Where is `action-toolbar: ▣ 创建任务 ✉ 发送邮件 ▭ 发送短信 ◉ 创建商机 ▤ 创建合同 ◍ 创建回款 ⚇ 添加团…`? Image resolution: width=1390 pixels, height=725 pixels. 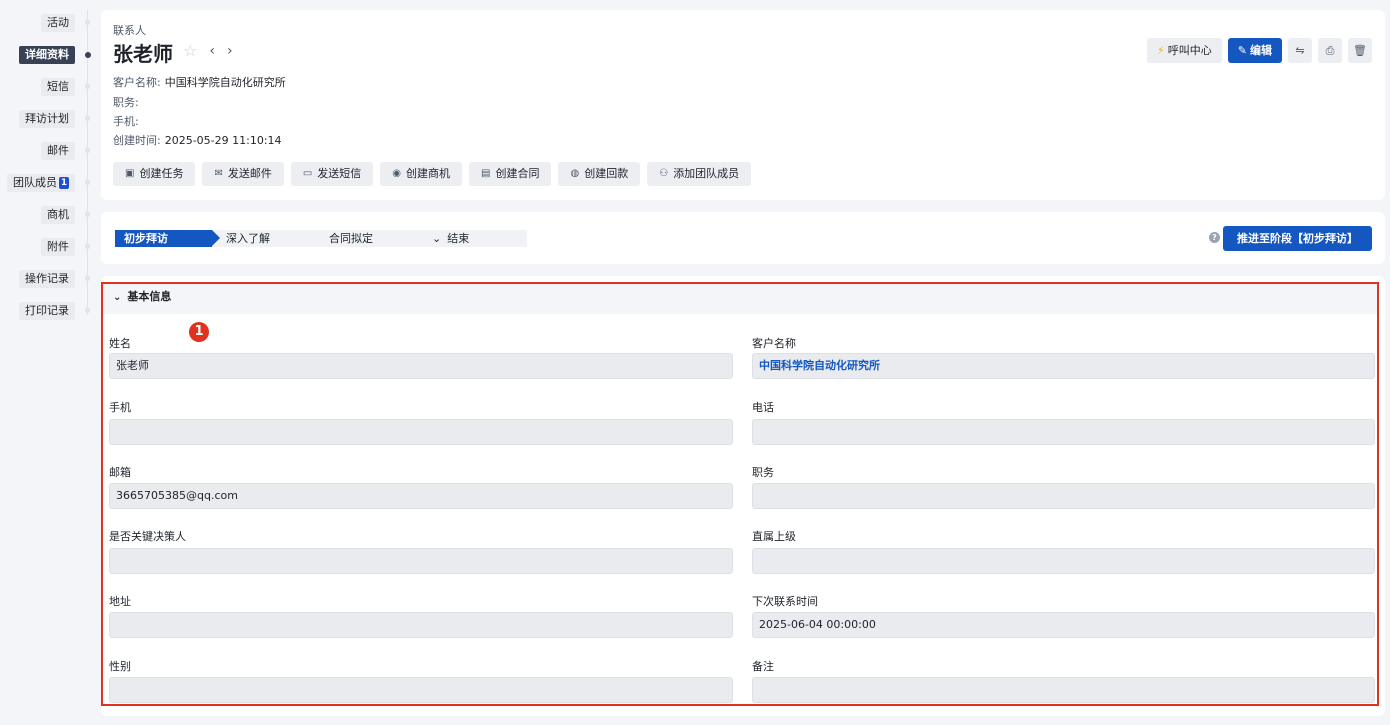
action-toolbar: ▣ 创建任务 ✉ 发送邮件 ▭ 发送短信 ◉ 创建商机 ▤ 创建合同 ◍ 创建回款 ⚇ 添加团… is located at coordinates (432, 174).